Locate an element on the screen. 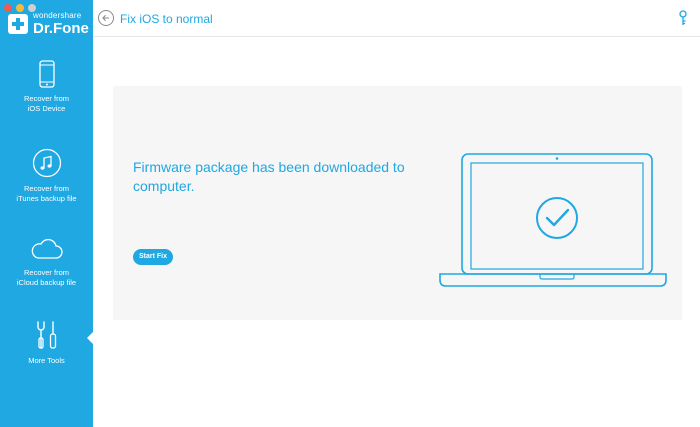 Image resolution: width=700 pixels, height=427 pixels. sidebar-item-more-tools: More Tools is located at coordinates (46, 343).